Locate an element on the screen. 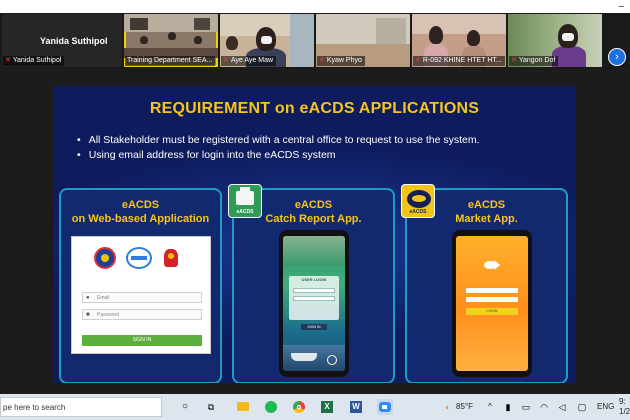 This screenshot has height=420, width=630. speaker-icon: ◁ is located at coordinates (562, 407).